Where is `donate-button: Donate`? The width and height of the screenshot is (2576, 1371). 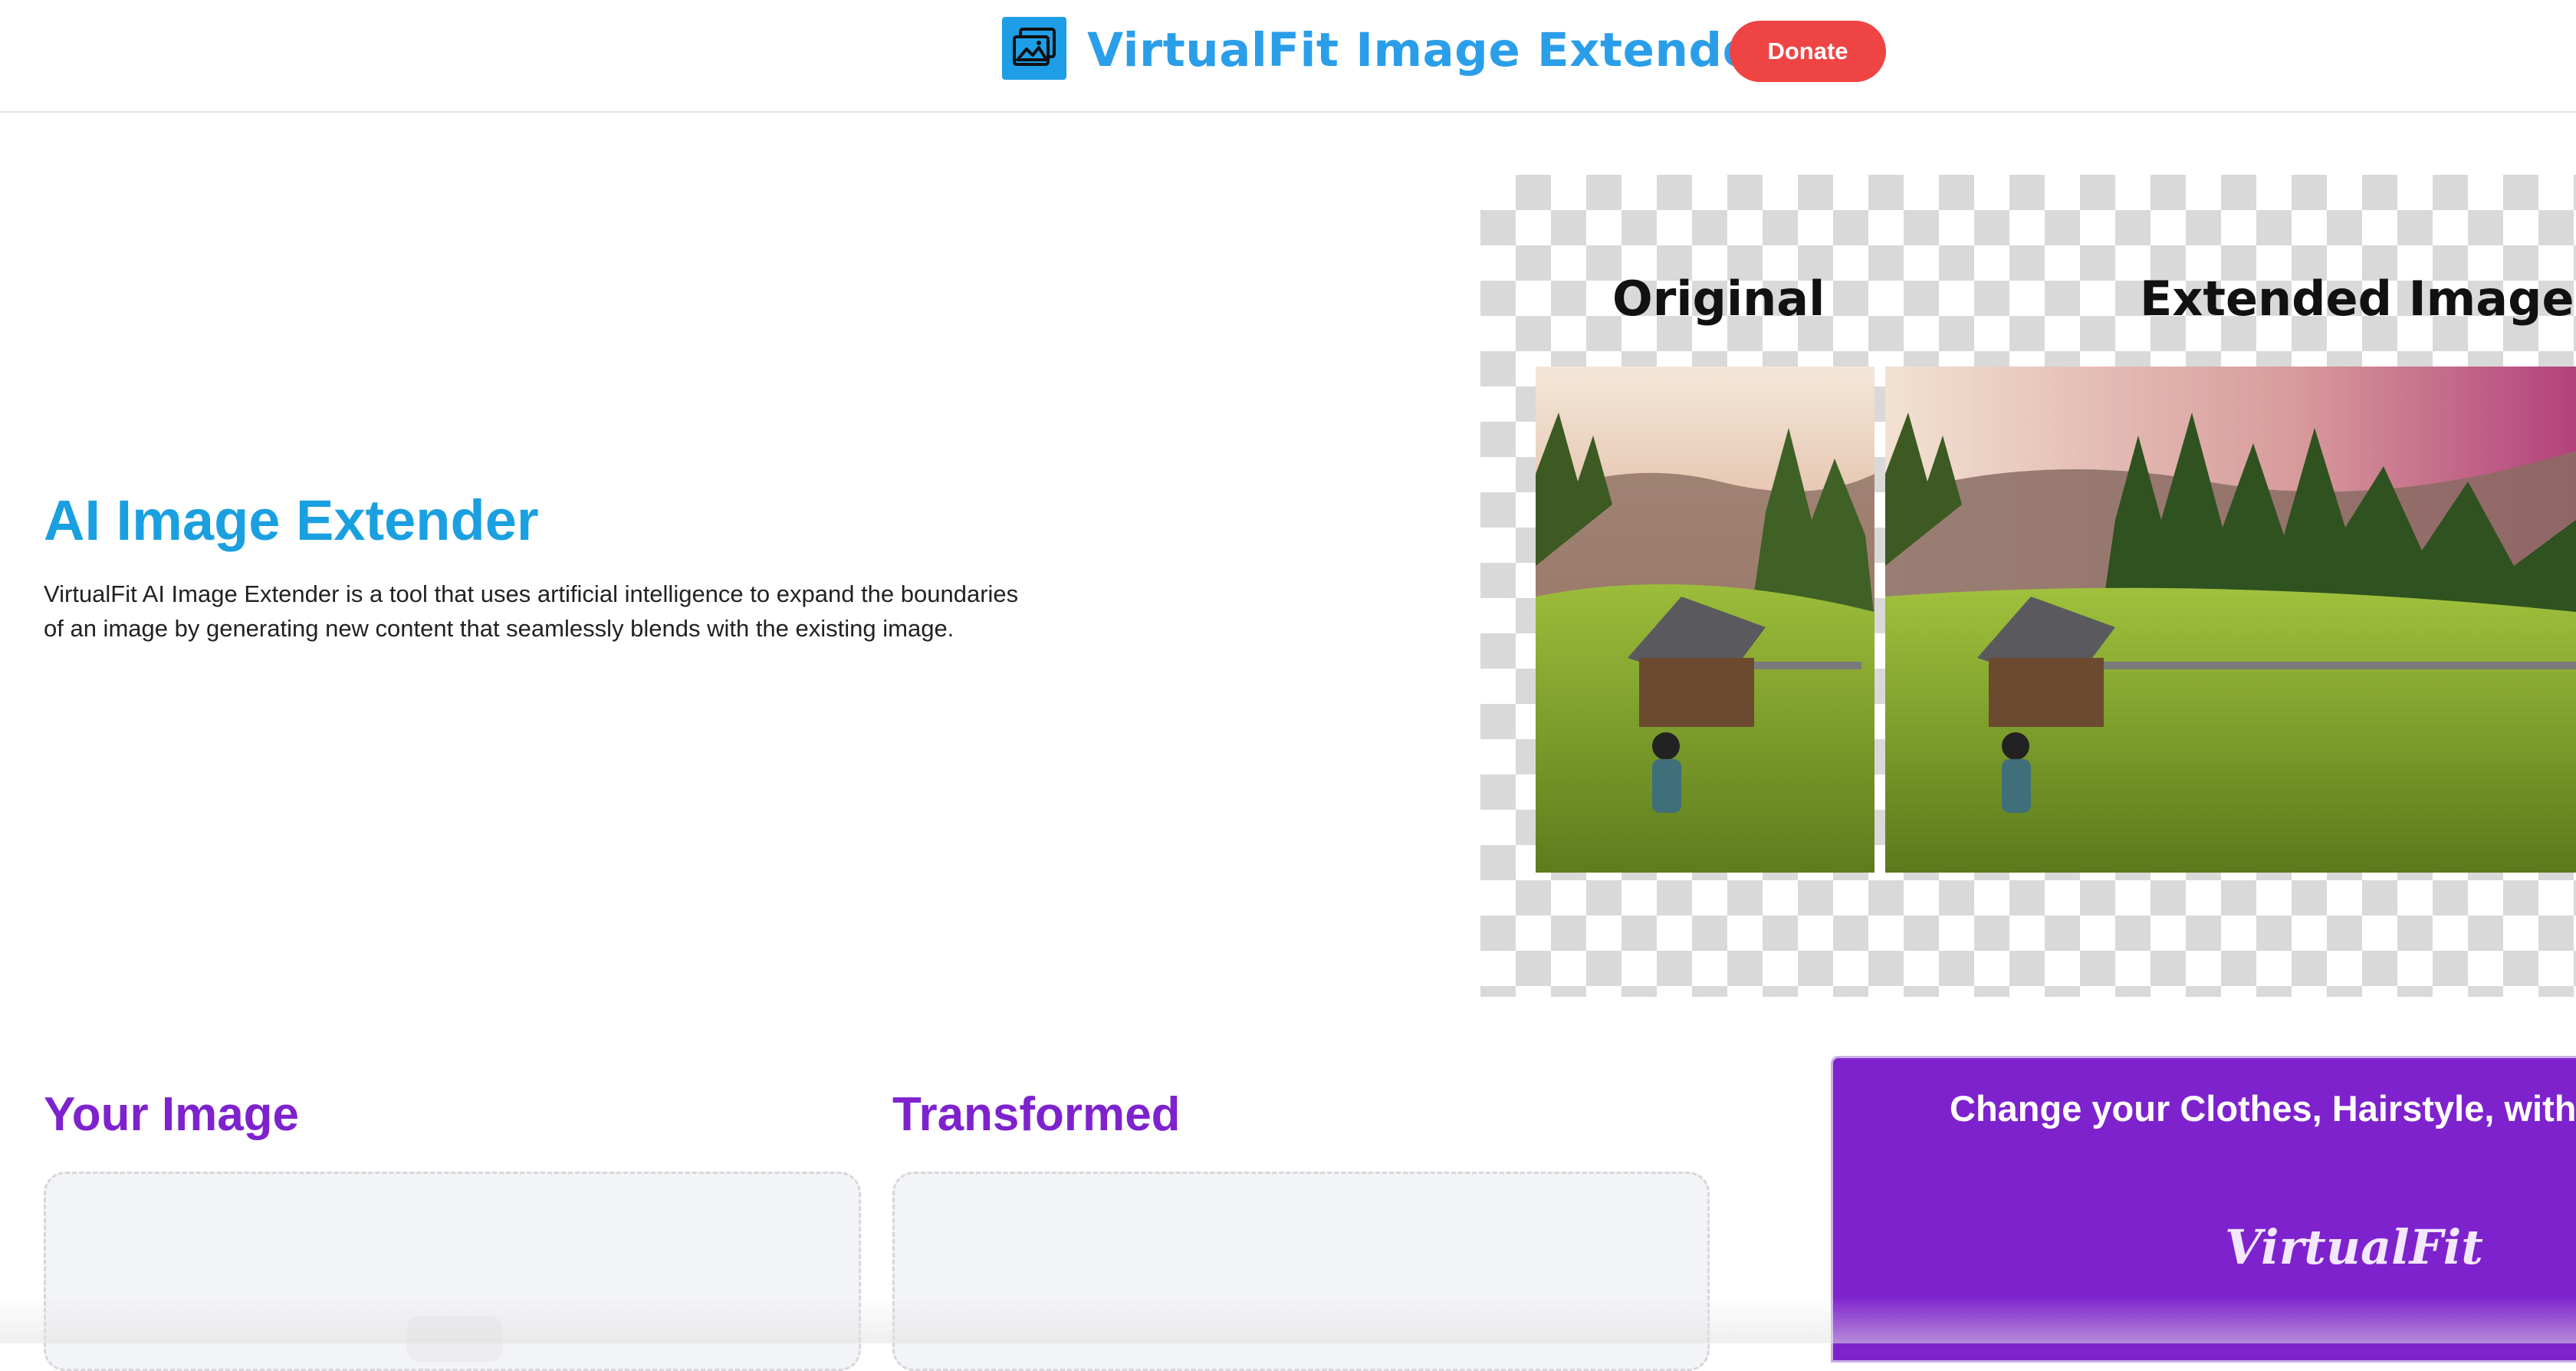
donate-button: Donate is located at coordinates (1808, 51).